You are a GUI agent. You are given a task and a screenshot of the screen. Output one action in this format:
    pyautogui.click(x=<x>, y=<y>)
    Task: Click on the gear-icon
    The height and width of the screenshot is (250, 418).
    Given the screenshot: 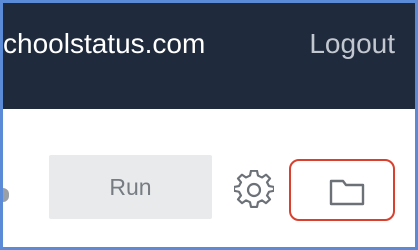 What is the action you would take?
    pyautogui.click(x=254, y=189)
    